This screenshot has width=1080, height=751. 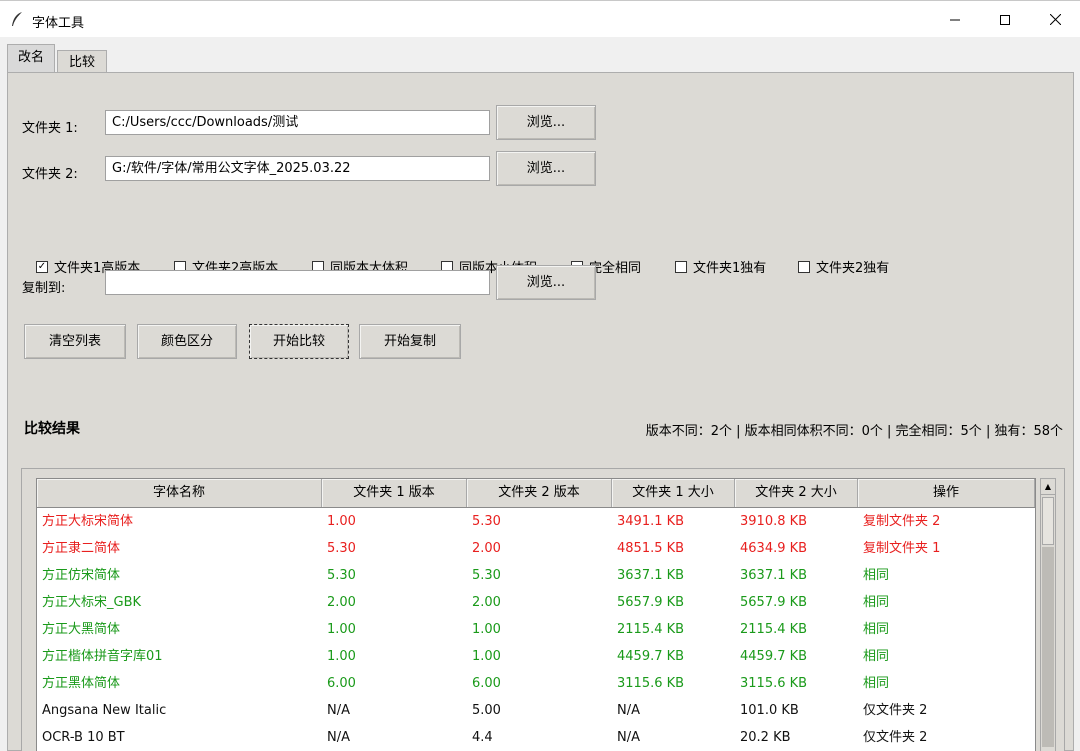 I want to click on column-header: 操作, so click(x=946, y=493).